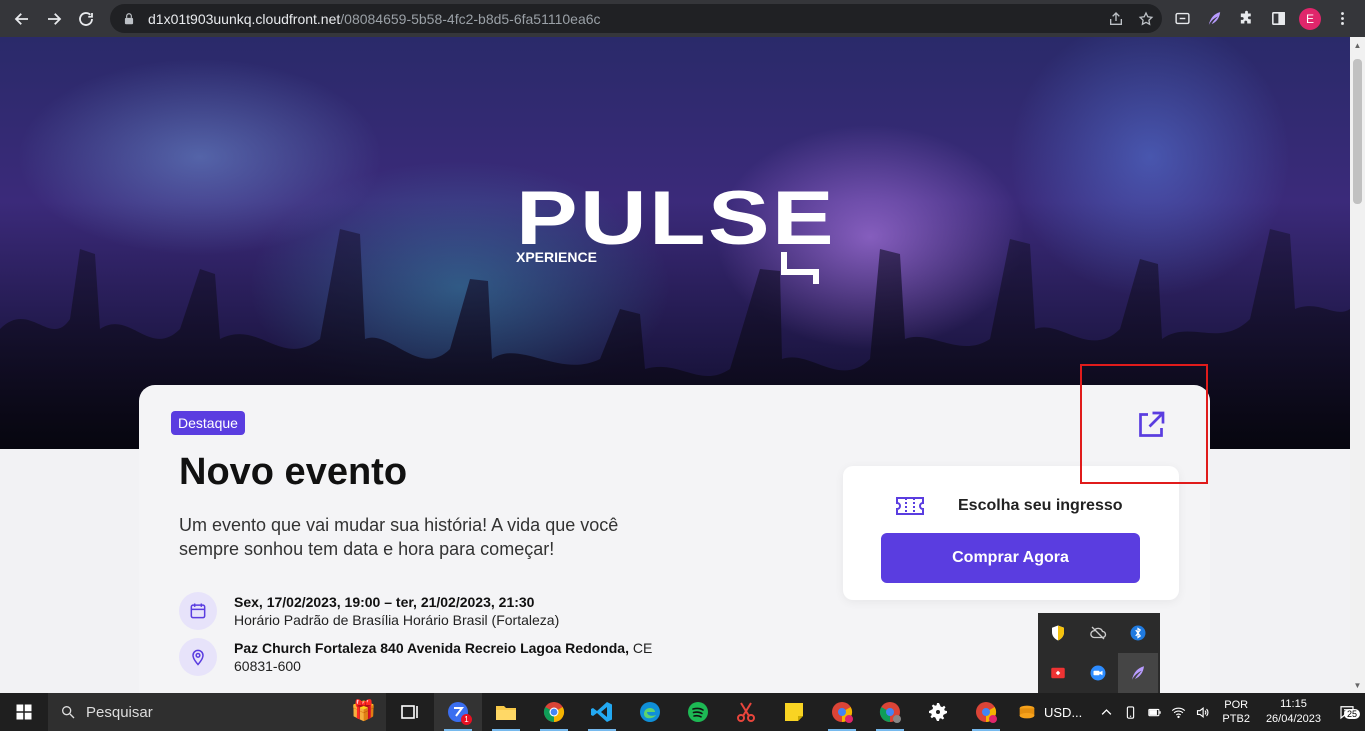 Image resolution: width=1365 pixels, height=731 pixels. What do you see at coordinates (208, 423) in the screenshot?
I see `featured-badge: Destaque` at bounding box center [208, 423].